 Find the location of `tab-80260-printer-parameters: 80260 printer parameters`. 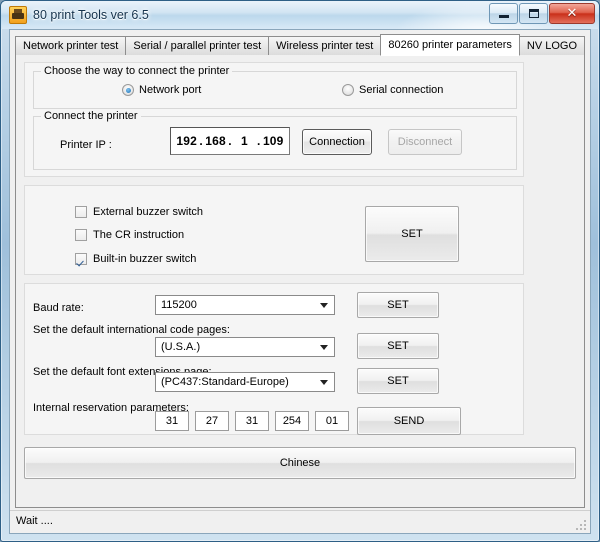

tab-80260-printer-parameters: 80260 printer parameters is located at coordinates (450, 45).